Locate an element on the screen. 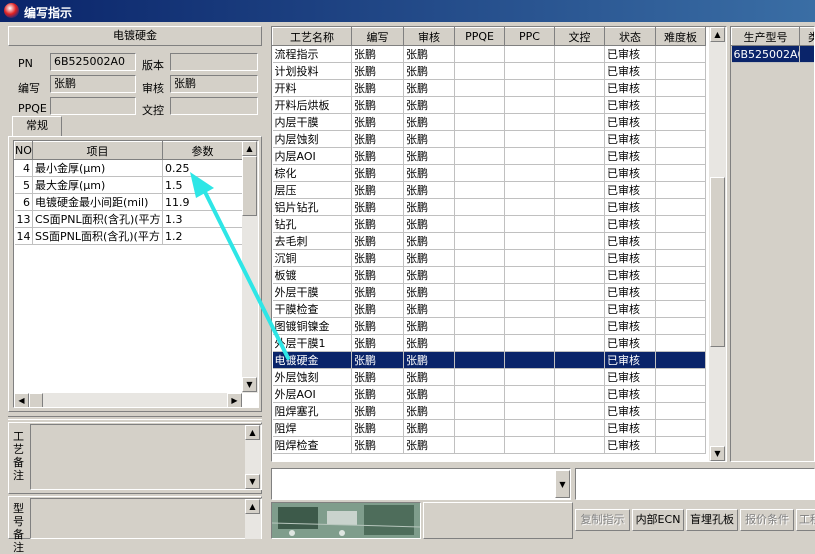 This screenshot has width=815, height=554. process-name-cell: 铝片钻孔 is located at coordinates (312, 207).